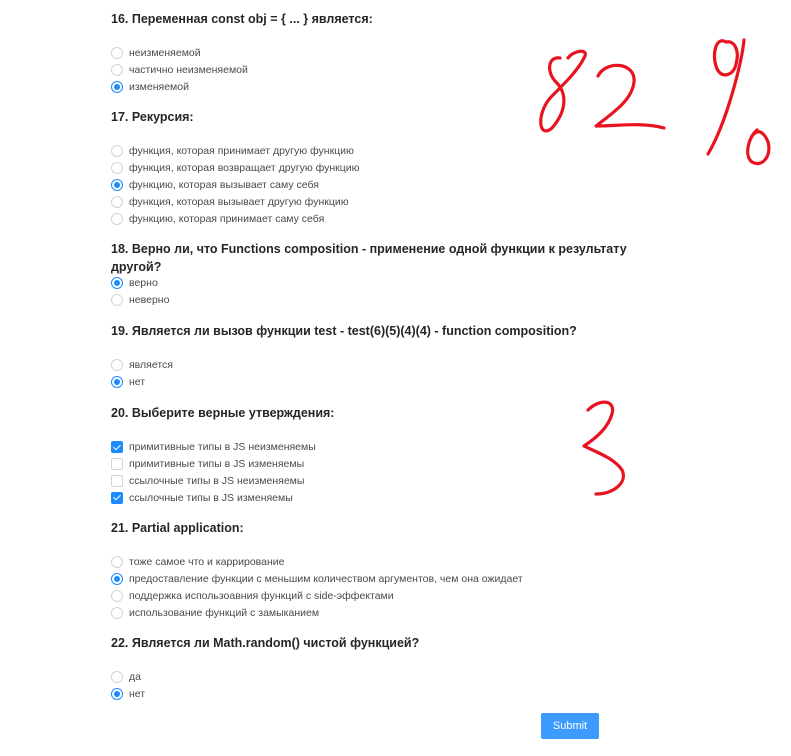 The width and height of the screenshot is (791, 756). I want to click on option-label: да, so click(135, 677).